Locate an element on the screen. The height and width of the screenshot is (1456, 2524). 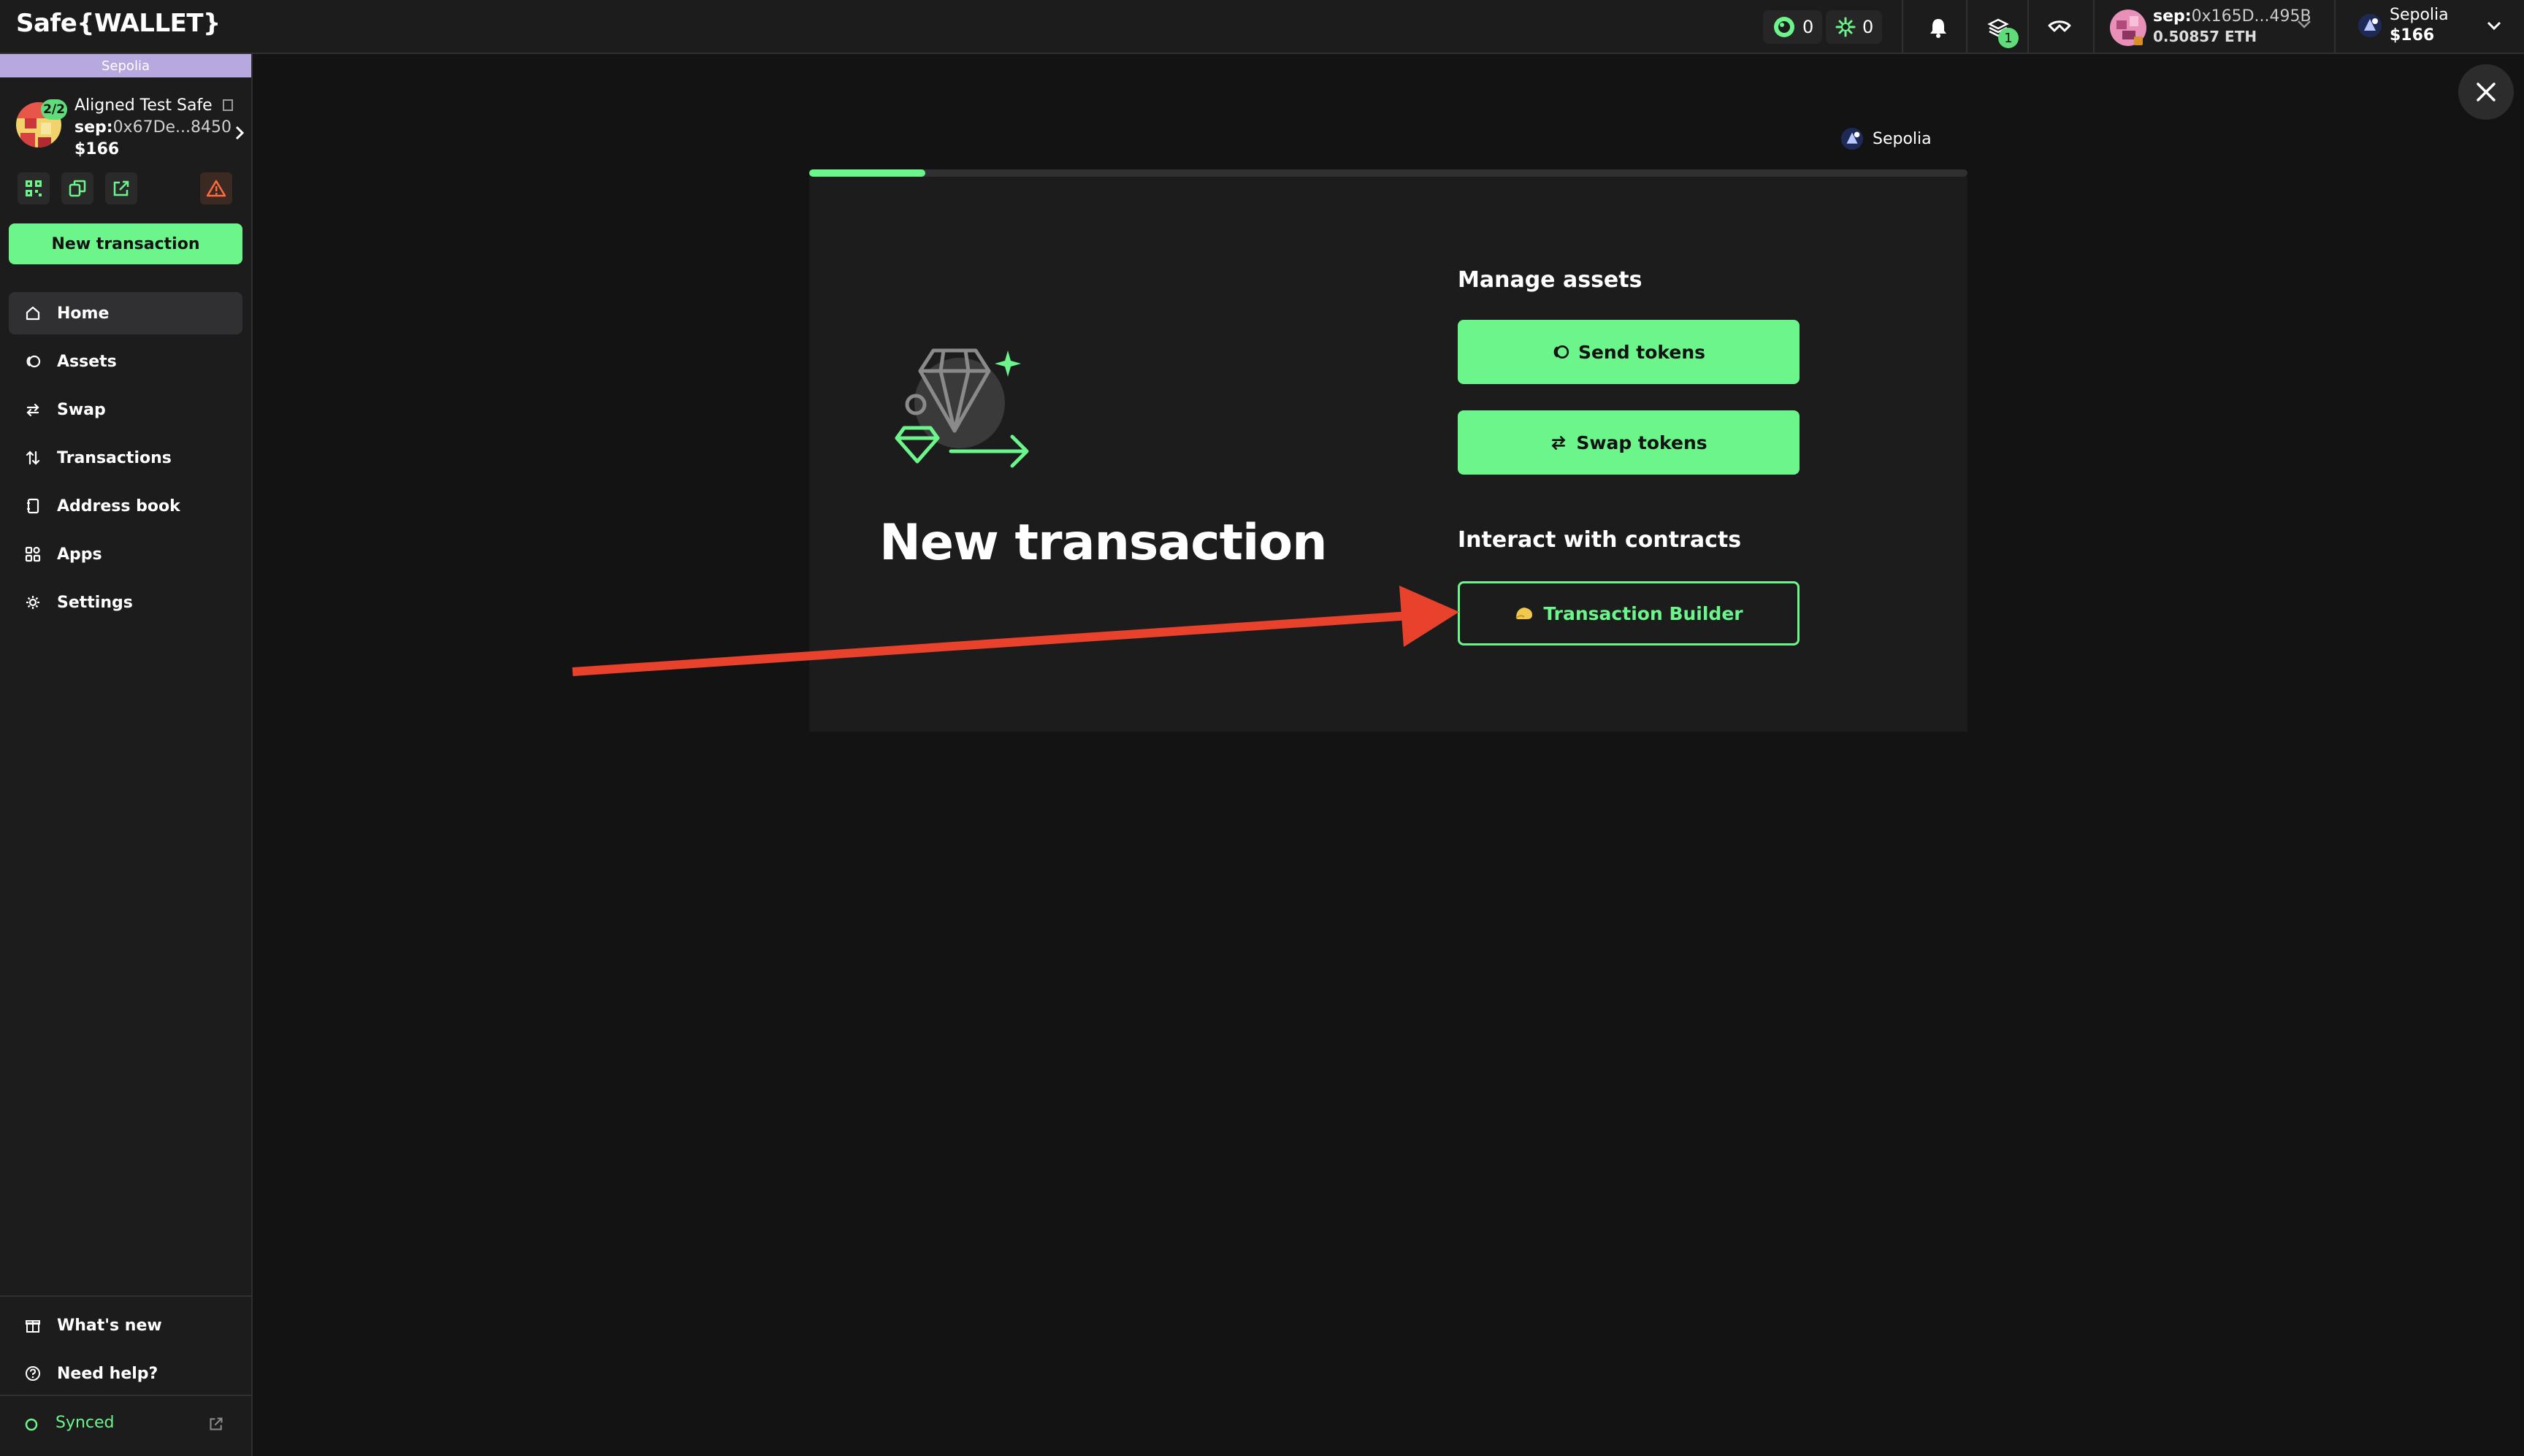
nav-item-address-book: Address book is located at coordinates (125, 506).